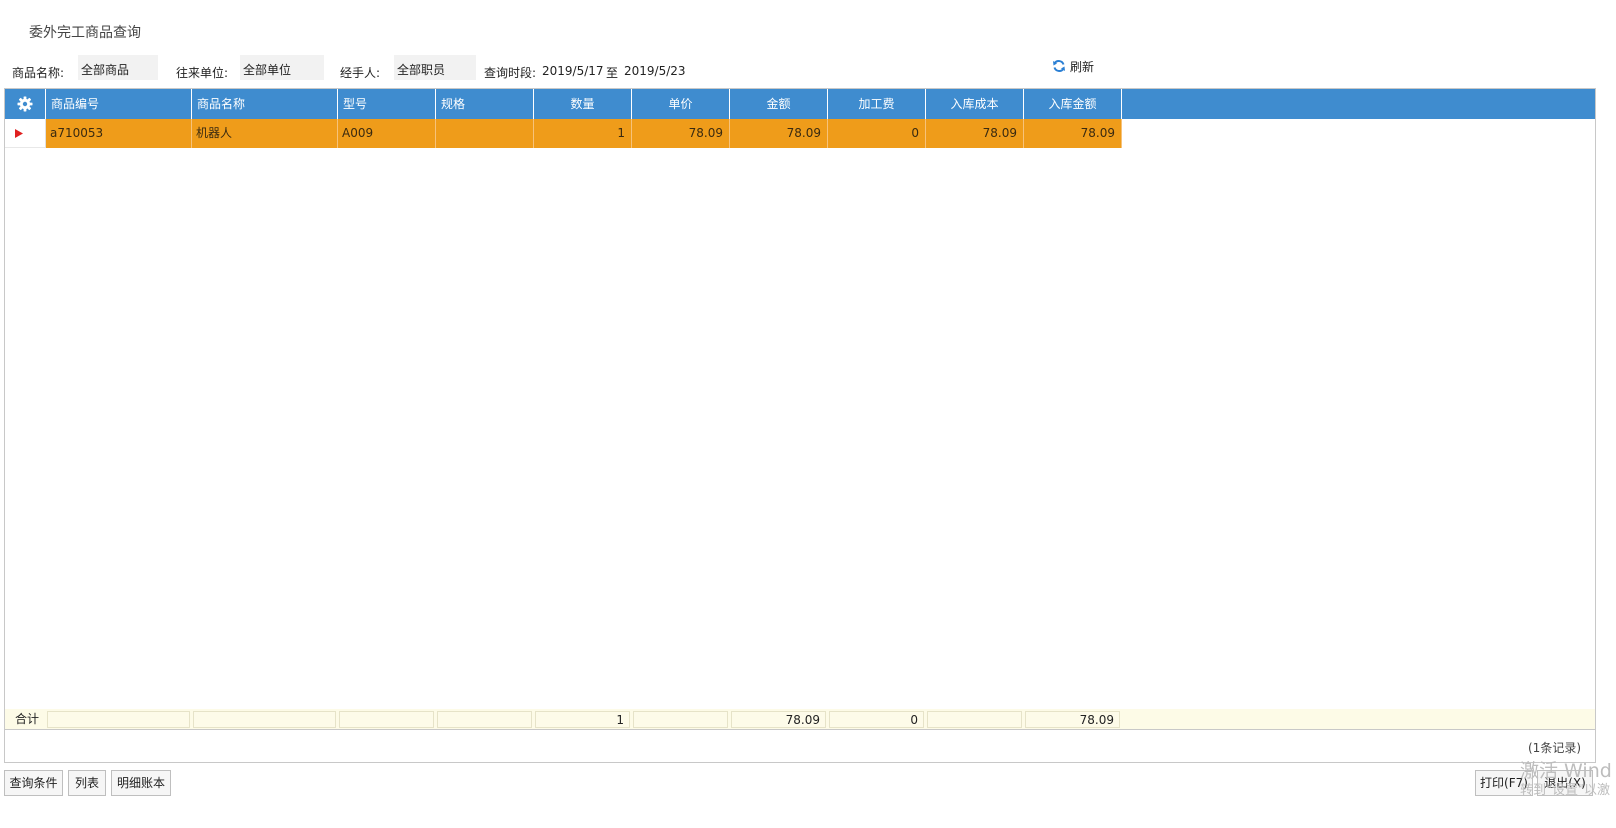 The image size is (1616, 828). I want to click on refresh-icon, so click(1059, 66).